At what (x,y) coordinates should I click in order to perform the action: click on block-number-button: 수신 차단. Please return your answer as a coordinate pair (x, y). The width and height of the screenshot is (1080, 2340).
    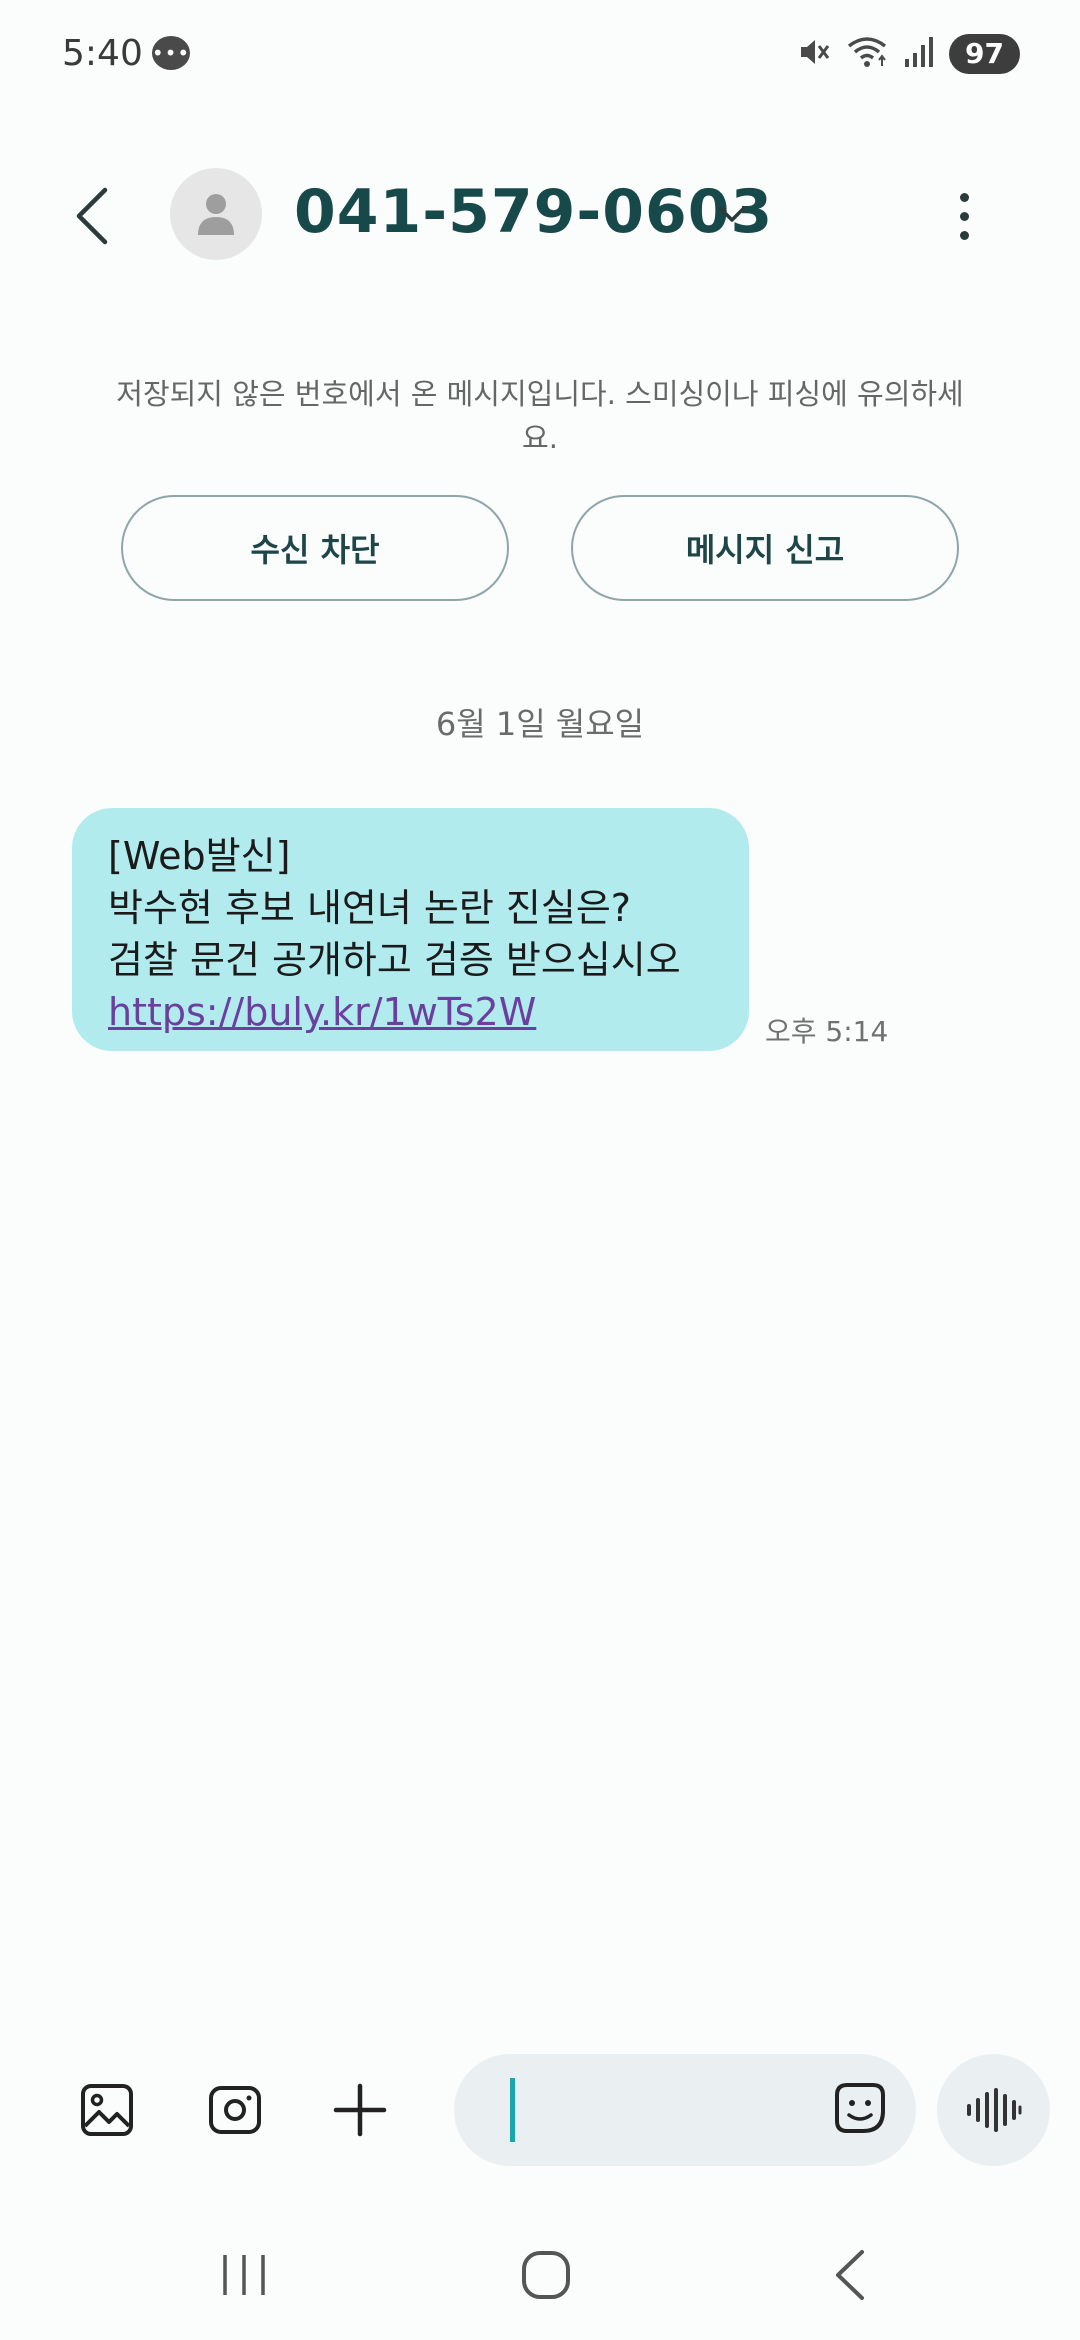
    Looking at the image, I should click on (315, 548).